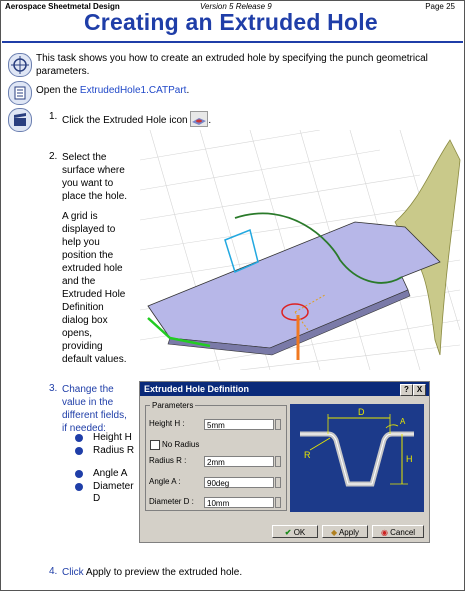 The image size is (465, 591). Describe the element at coordinates (84, 157) in the screenshot. I see `step2-line: Select the` at that location.